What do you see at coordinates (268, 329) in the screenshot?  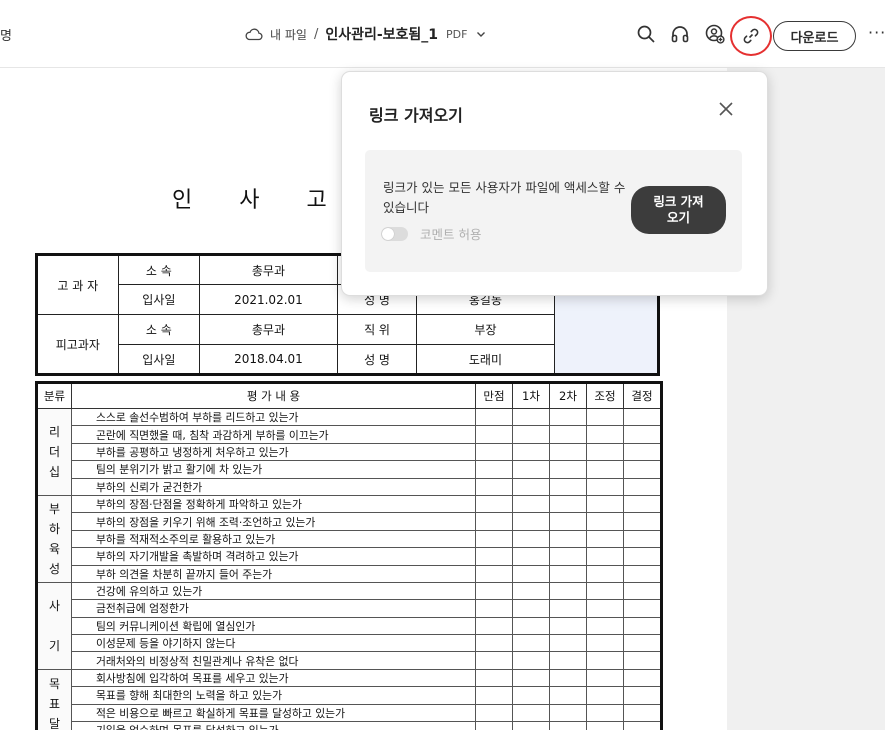 I see `ratee-dept-value: 총무과` at bounding box center [268, 329].